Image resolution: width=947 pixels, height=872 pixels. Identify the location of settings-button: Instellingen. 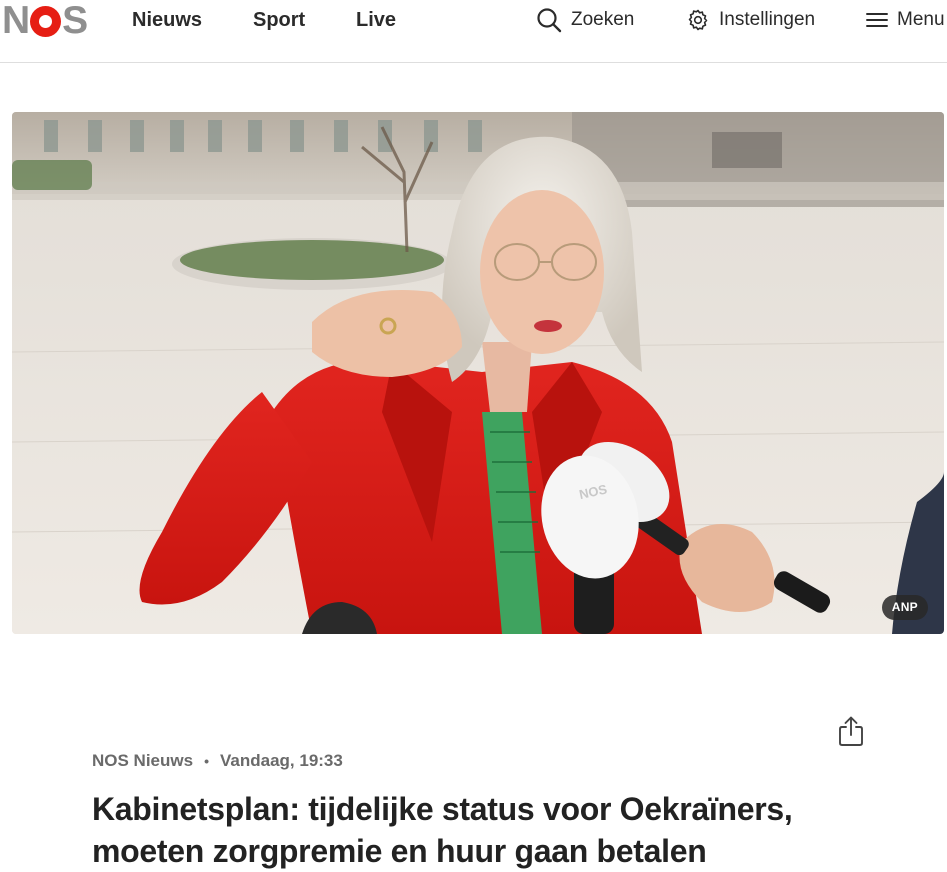
(750, 20).